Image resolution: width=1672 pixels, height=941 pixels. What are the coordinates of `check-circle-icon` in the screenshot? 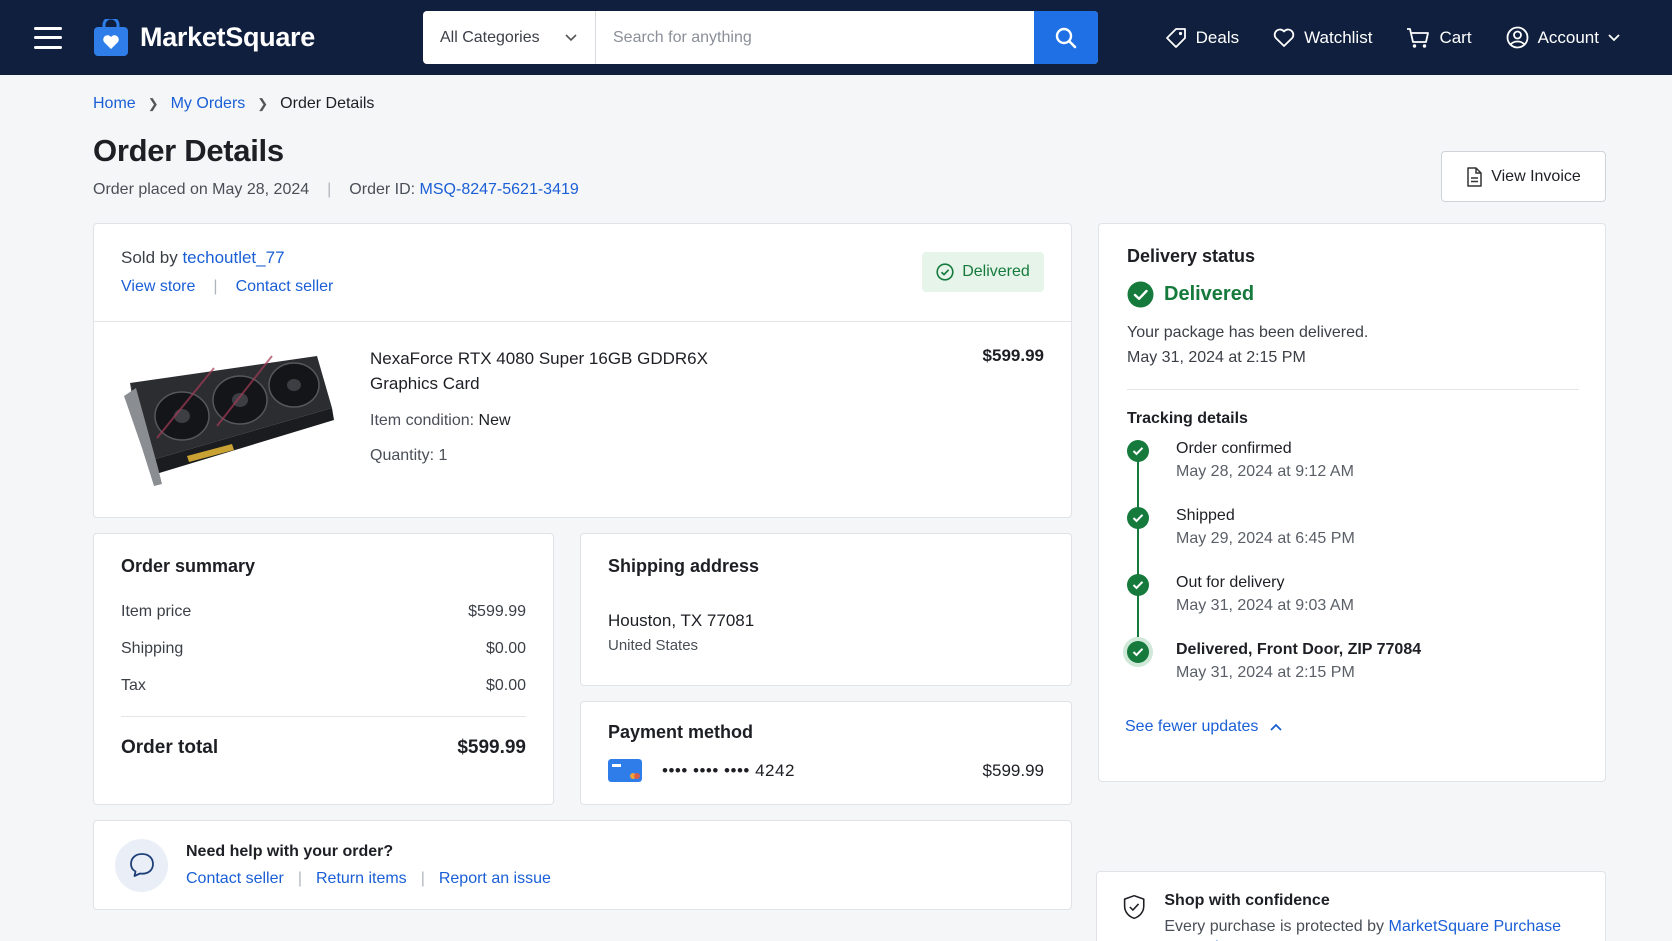 It's located at (945, 272).